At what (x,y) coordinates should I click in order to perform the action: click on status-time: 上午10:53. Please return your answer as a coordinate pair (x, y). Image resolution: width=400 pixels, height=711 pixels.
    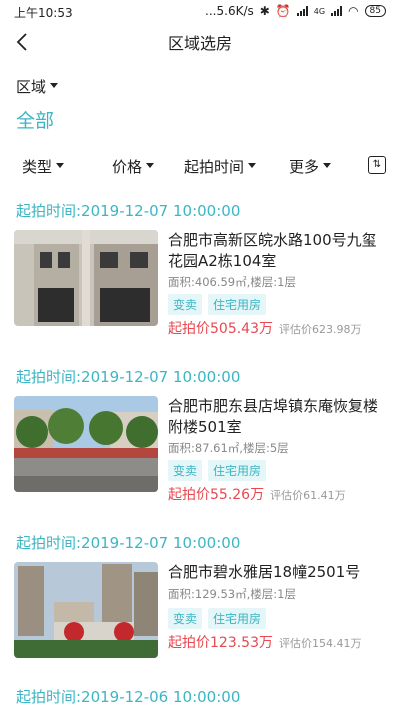
    Looking at the image, I should click on (43, 13).